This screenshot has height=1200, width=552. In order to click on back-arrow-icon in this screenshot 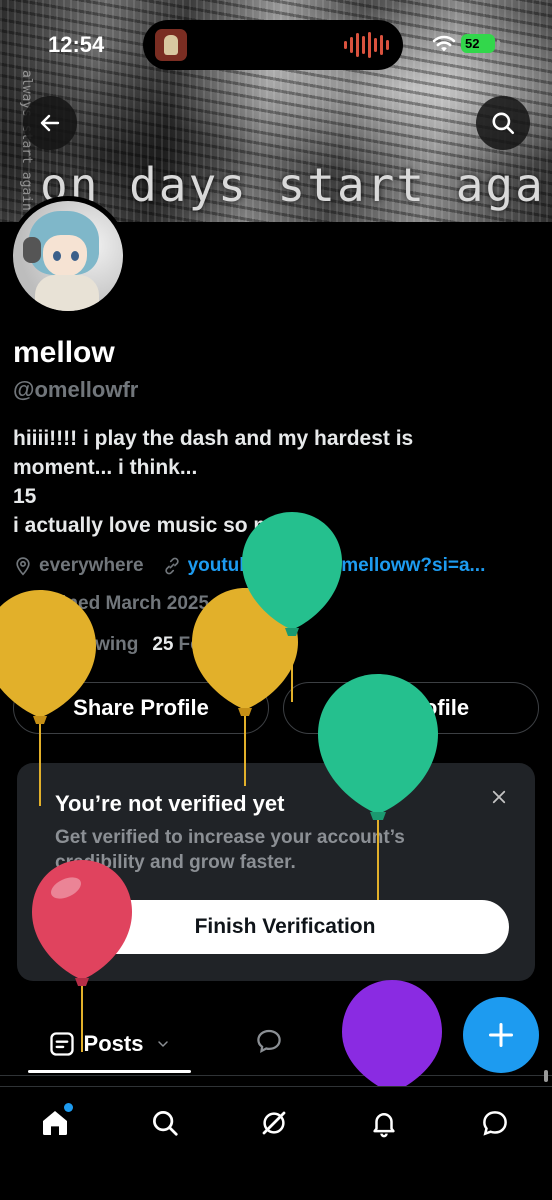, I will do `click(50, 123)`.